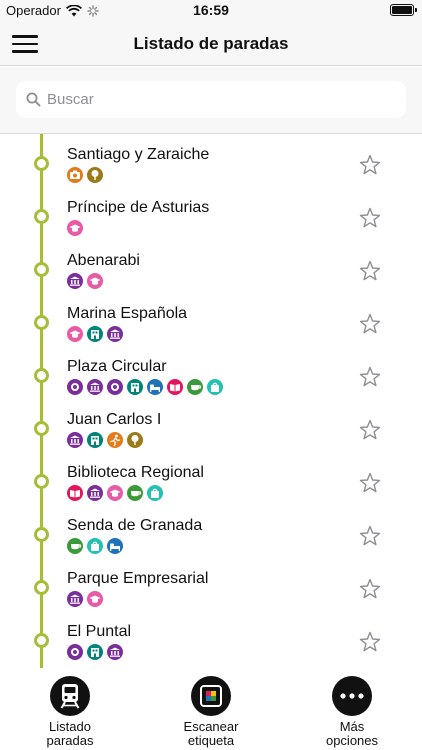 This screenshot has height=750, width=422. What do you see at coordinates (211, 531) in the screenshot?
I see `stop-row: Senda de Granada` at bounding box center [211, 531].